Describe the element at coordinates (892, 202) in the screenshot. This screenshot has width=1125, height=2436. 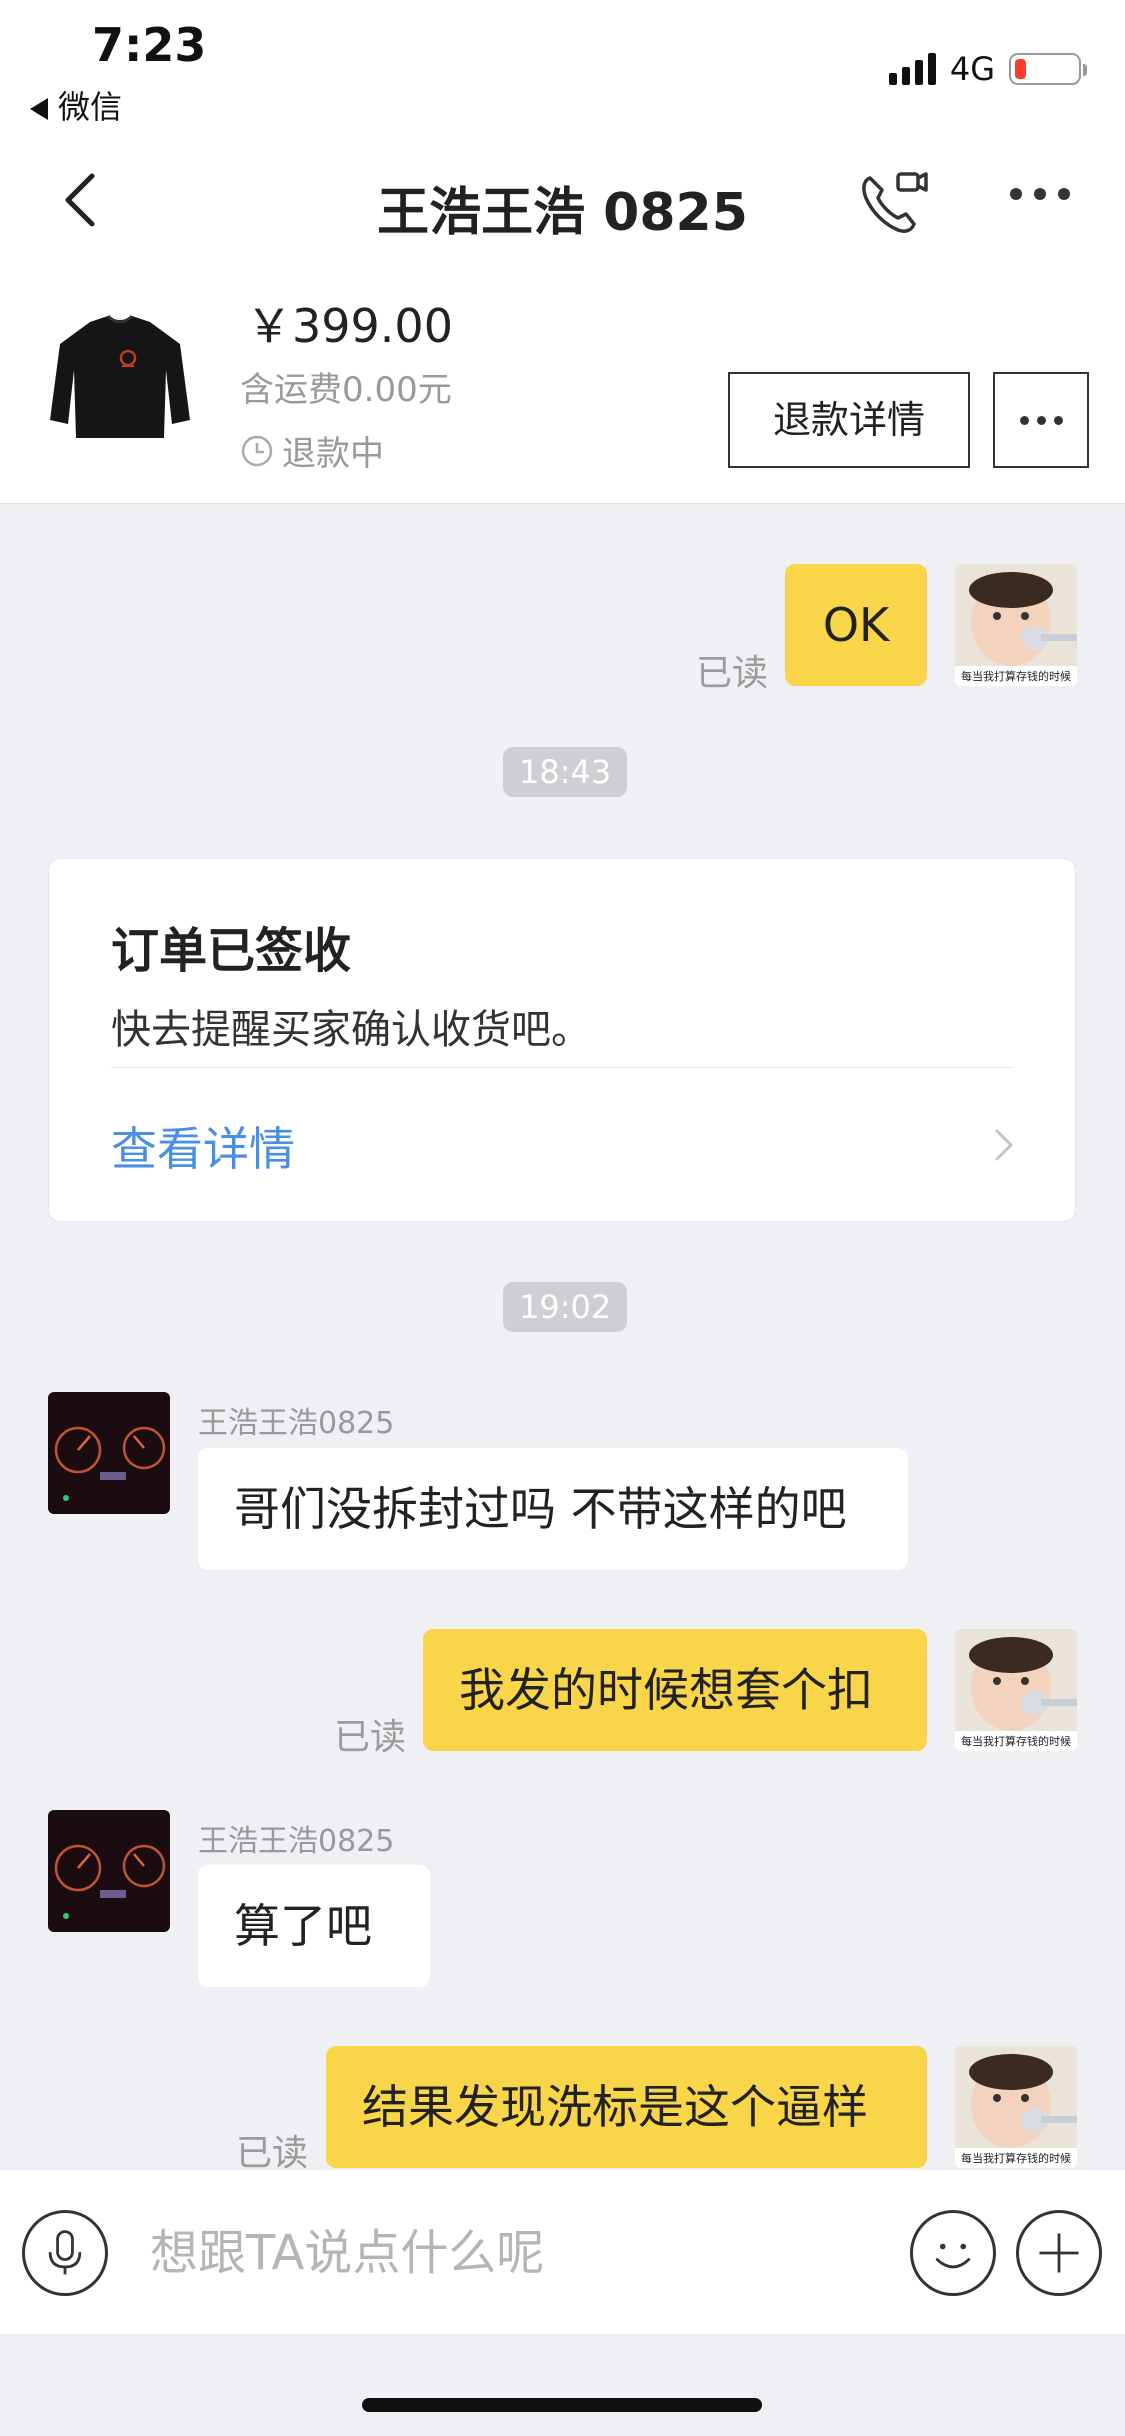
I see `phone-video-icon` at that location.